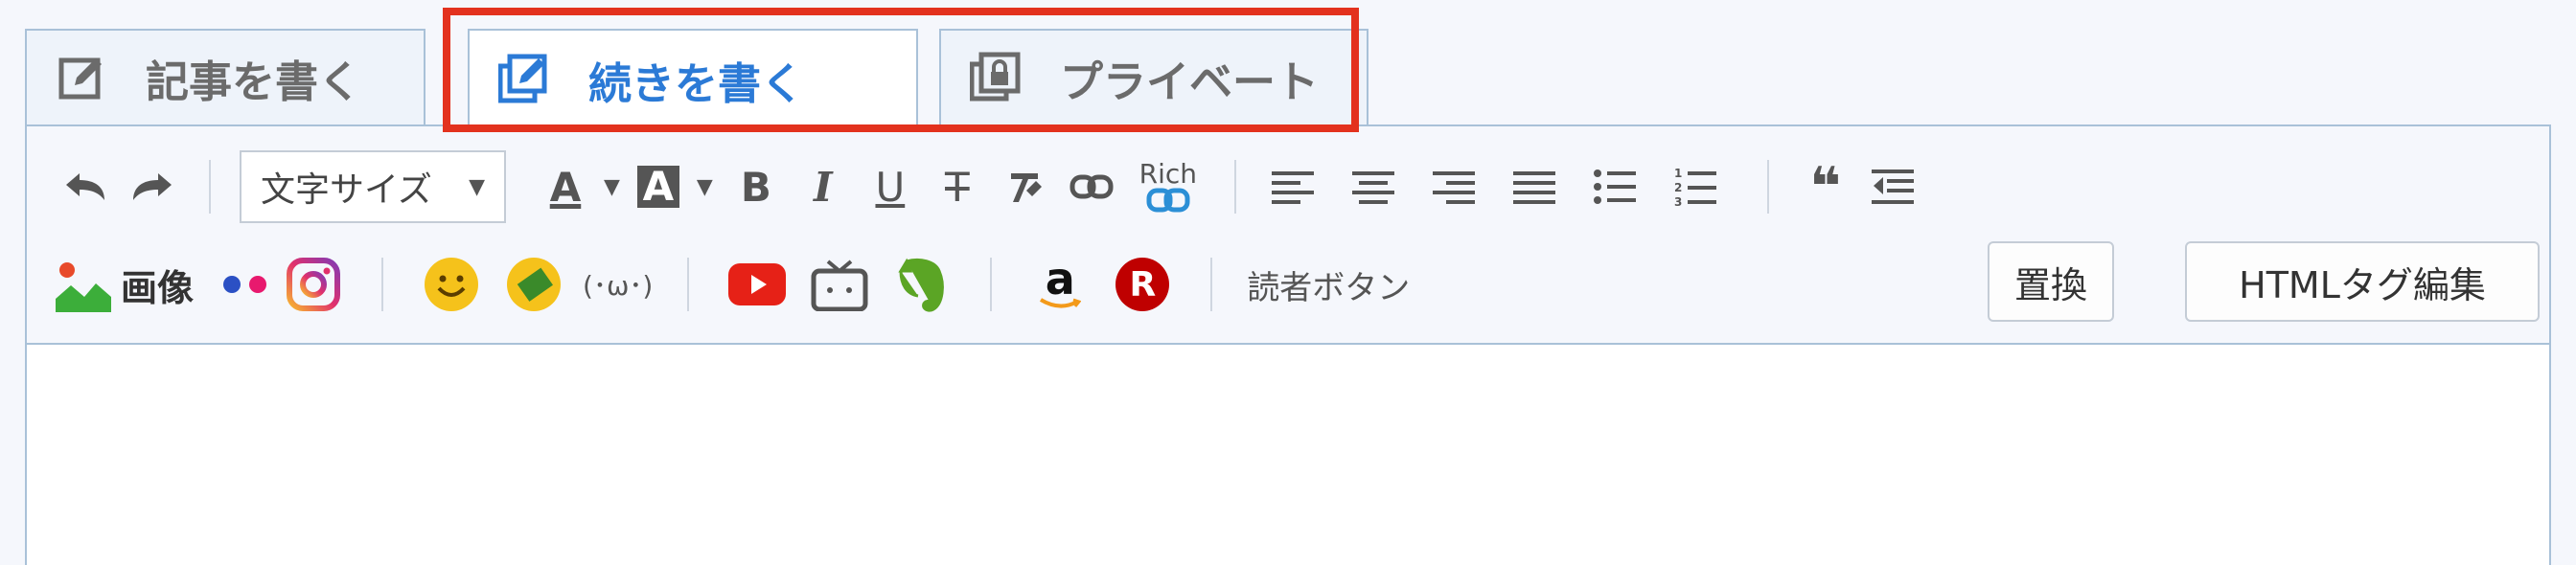 Image resolution: width=2576 pixels, height=565 pixels. I want to click on rakuten-logo: R, so click(1143, 284).